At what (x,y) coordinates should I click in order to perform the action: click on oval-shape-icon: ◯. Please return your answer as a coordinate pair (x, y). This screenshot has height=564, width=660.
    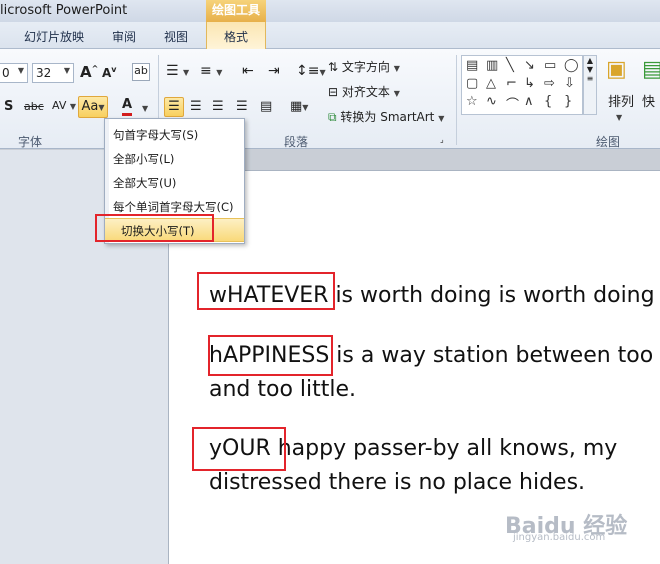
    Looking at the image, I should click on (571, 65).